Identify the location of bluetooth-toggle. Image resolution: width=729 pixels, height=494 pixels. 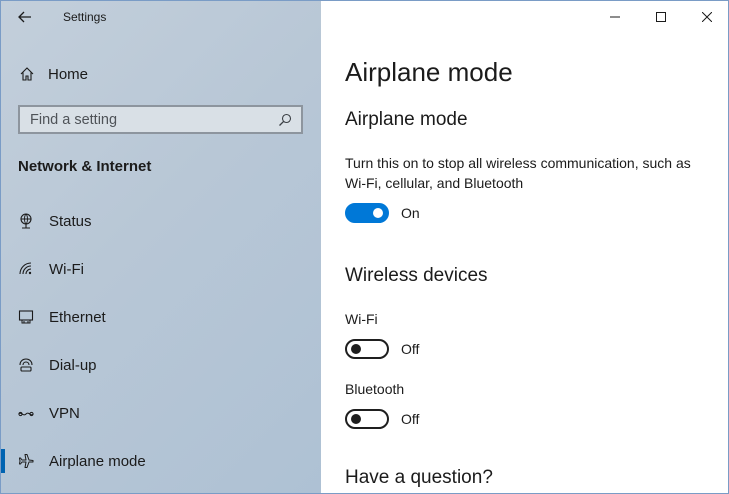
(367, 419).